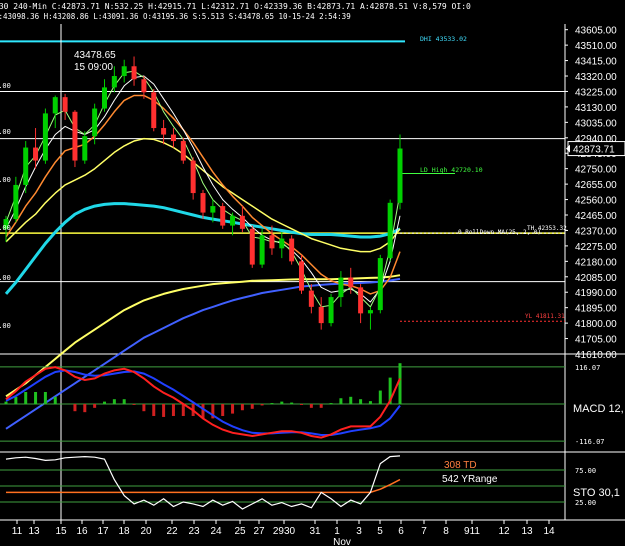 The height and width of the screenshot is (546, 625). What do you see at coordinates (596, 46) in the screenshot?
I see `price-tick-label: 43510.00` at bounding box center [596, 46].